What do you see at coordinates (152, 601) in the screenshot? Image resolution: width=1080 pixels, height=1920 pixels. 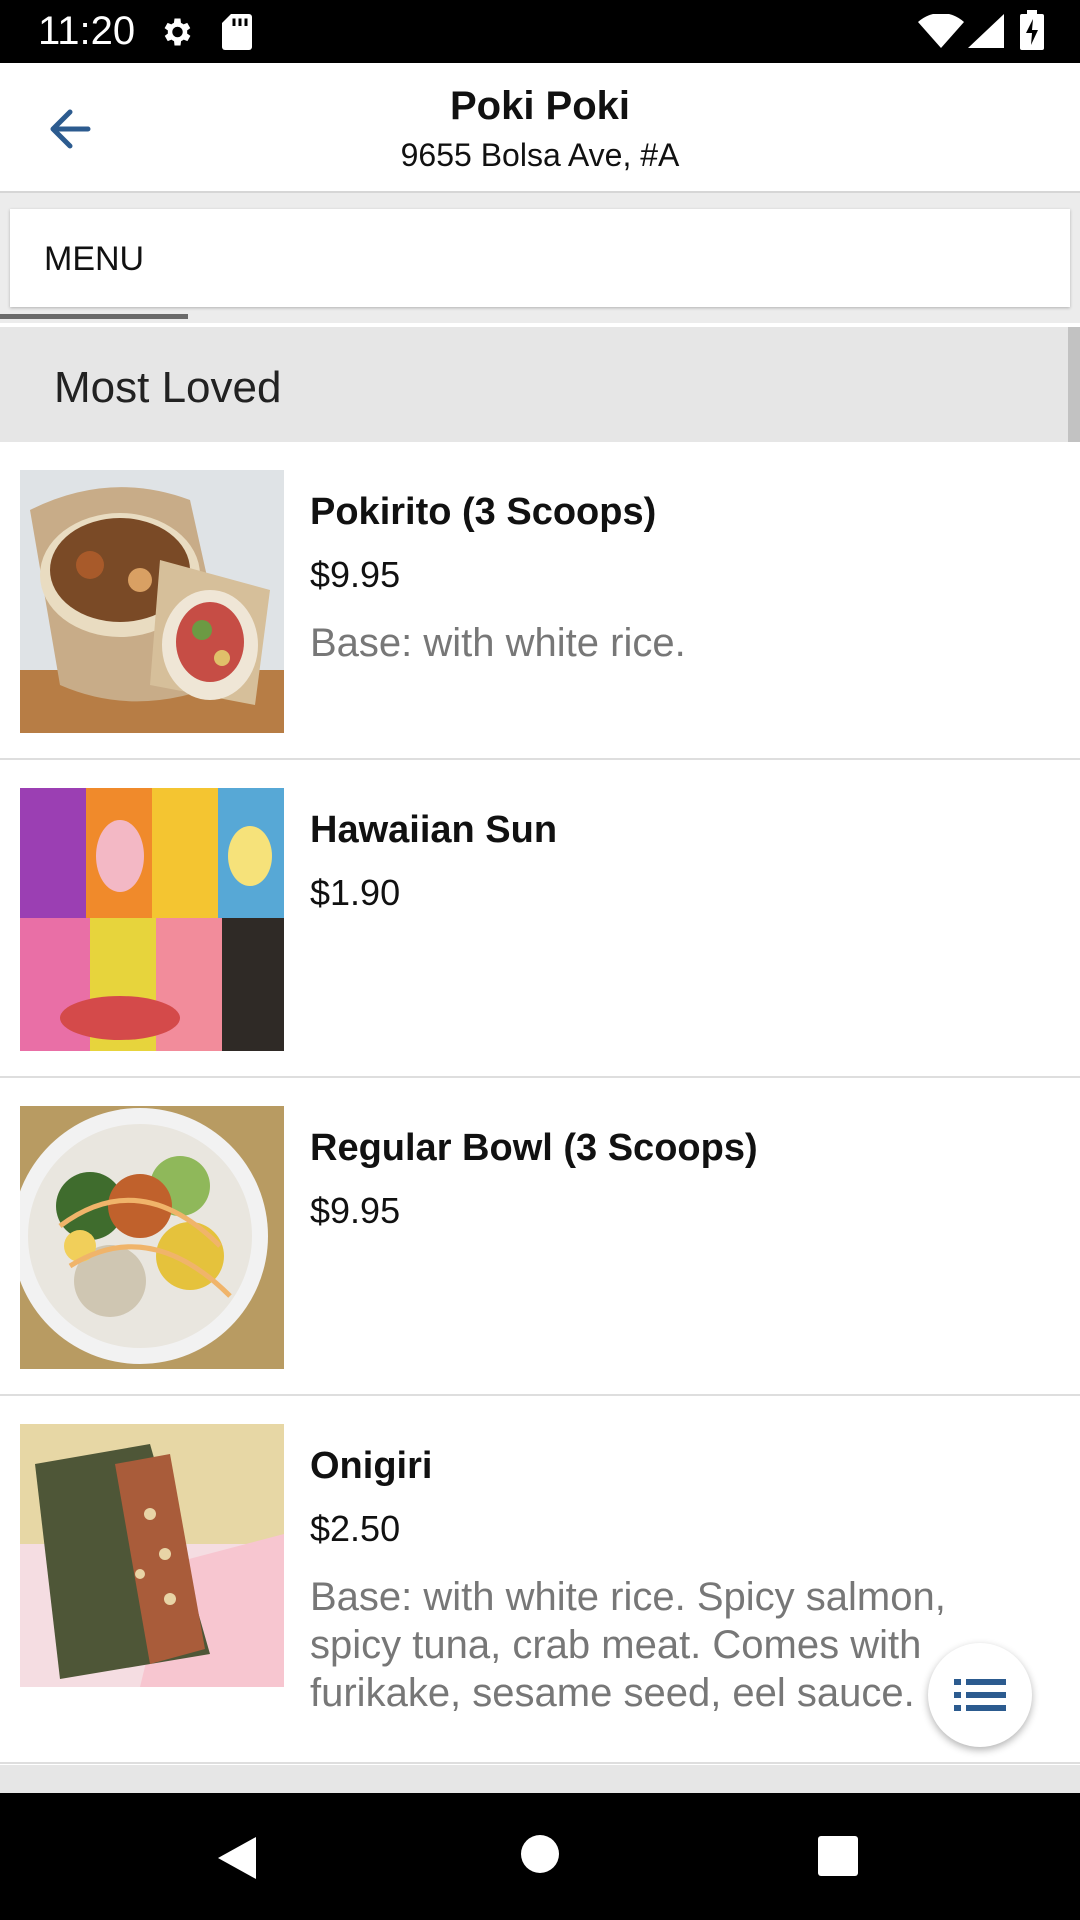 I see `pokirito-photo` at bounding box center [152, 601].